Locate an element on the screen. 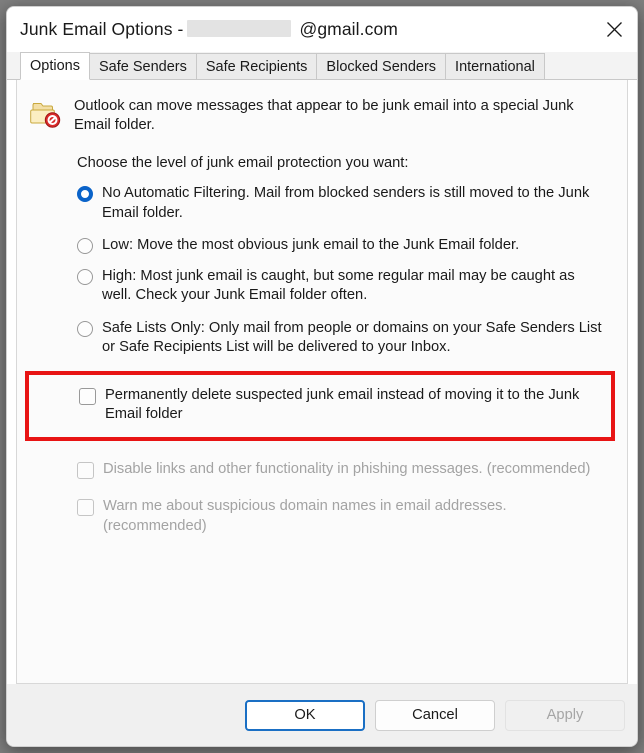 The height and width of the screenshot is (753, 644). apply-button: Apply is located at coordinates (565, 715).